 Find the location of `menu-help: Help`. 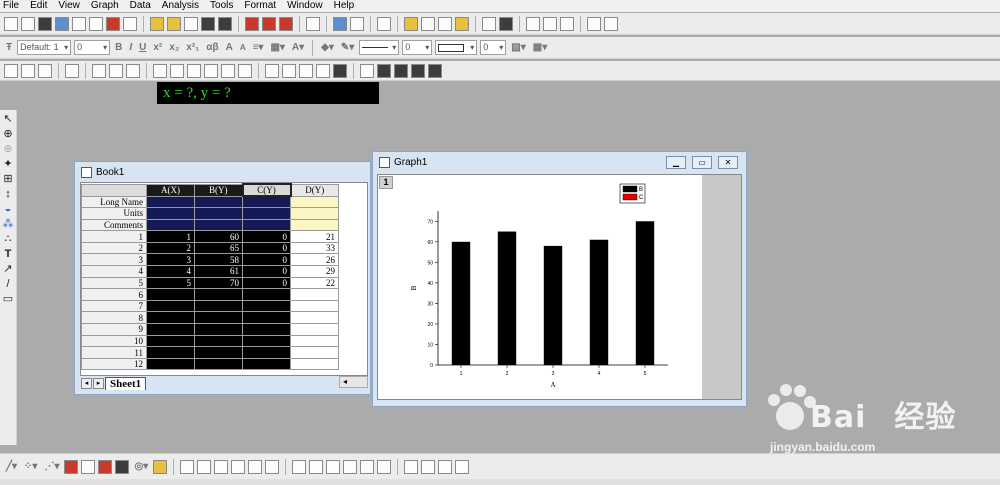

menu-help: Help is located at coordinates (344, 6).